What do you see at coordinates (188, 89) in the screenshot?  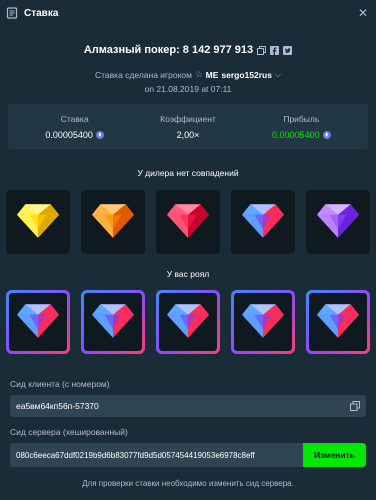 I see `bet-date: on 21.08.2019 at 07:11` at bounding box center [188, 89].